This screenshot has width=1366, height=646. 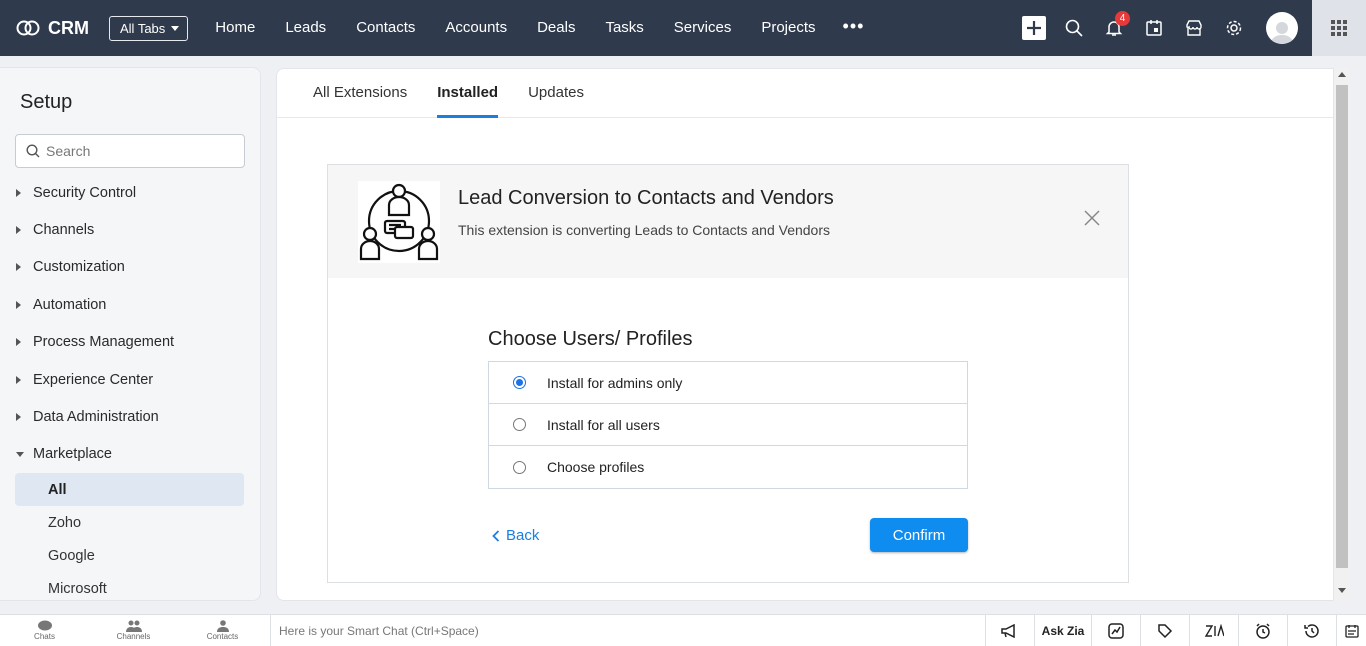 I want to click on zia-icon, so click(x=1214, y=630).